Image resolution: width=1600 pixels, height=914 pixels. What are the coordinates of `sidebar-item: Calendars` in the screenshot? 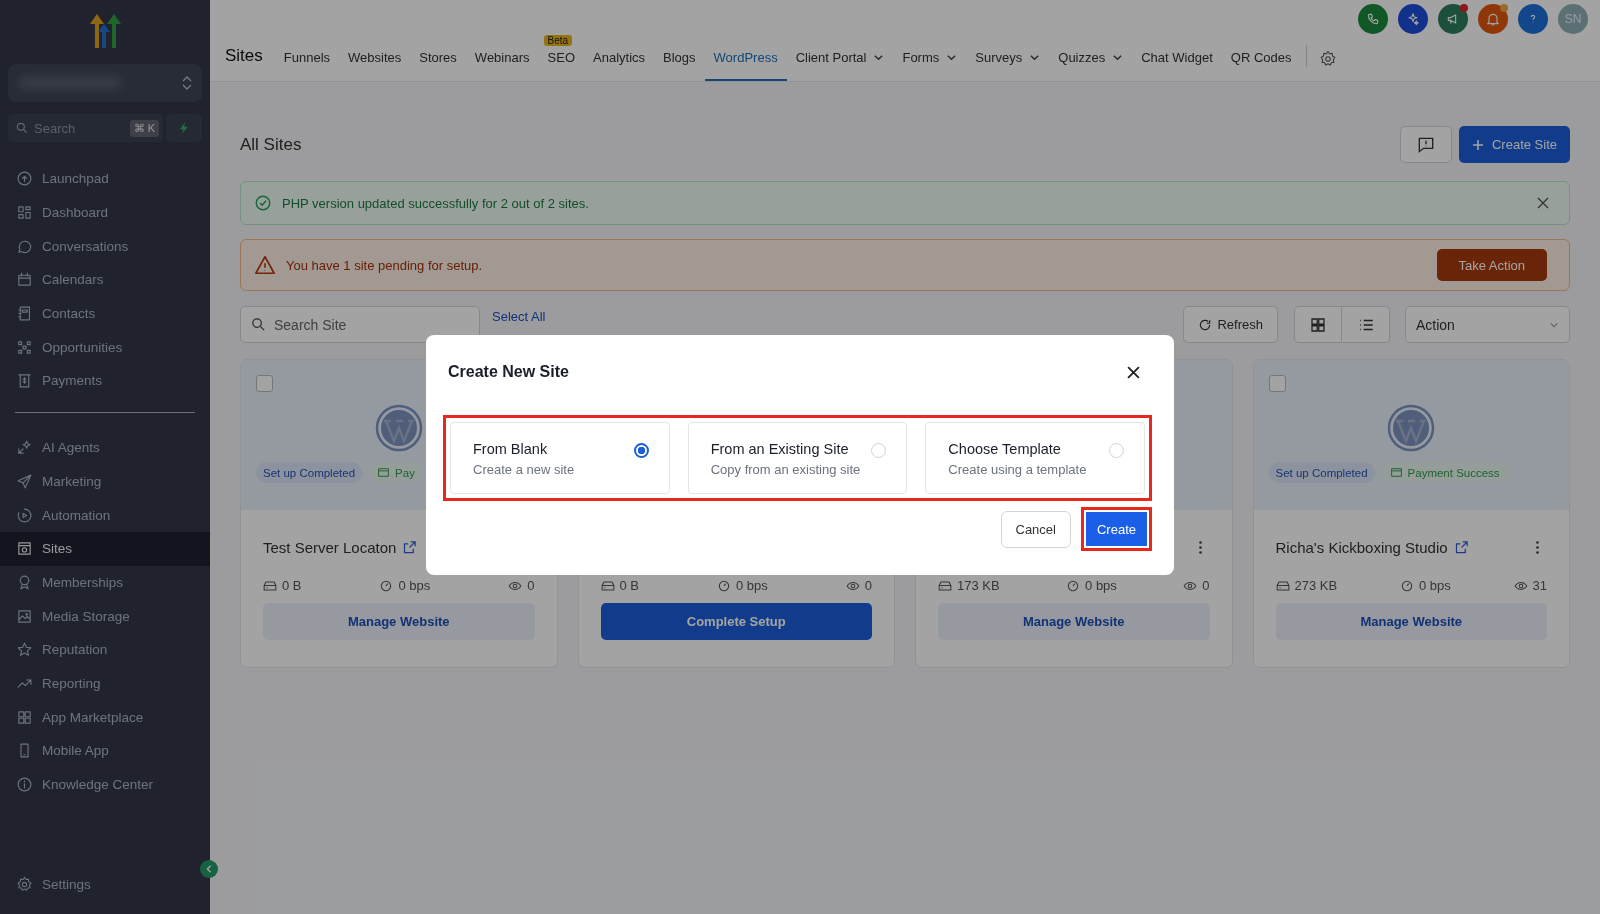 It's located at (105, 280).